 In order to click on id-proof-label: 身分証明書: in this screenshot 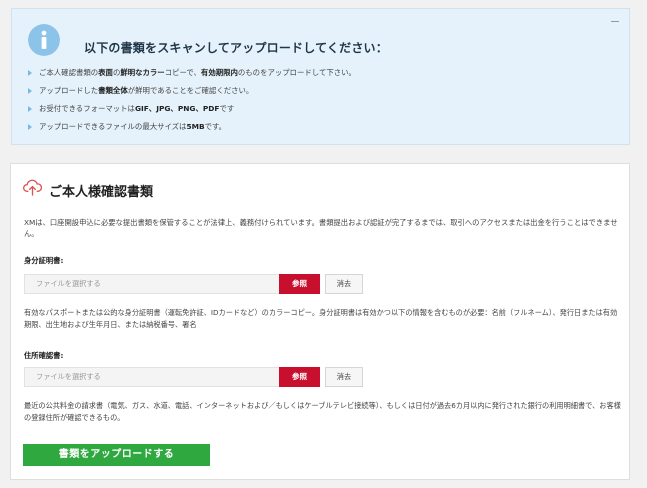, I will do `click(44, 260)`.